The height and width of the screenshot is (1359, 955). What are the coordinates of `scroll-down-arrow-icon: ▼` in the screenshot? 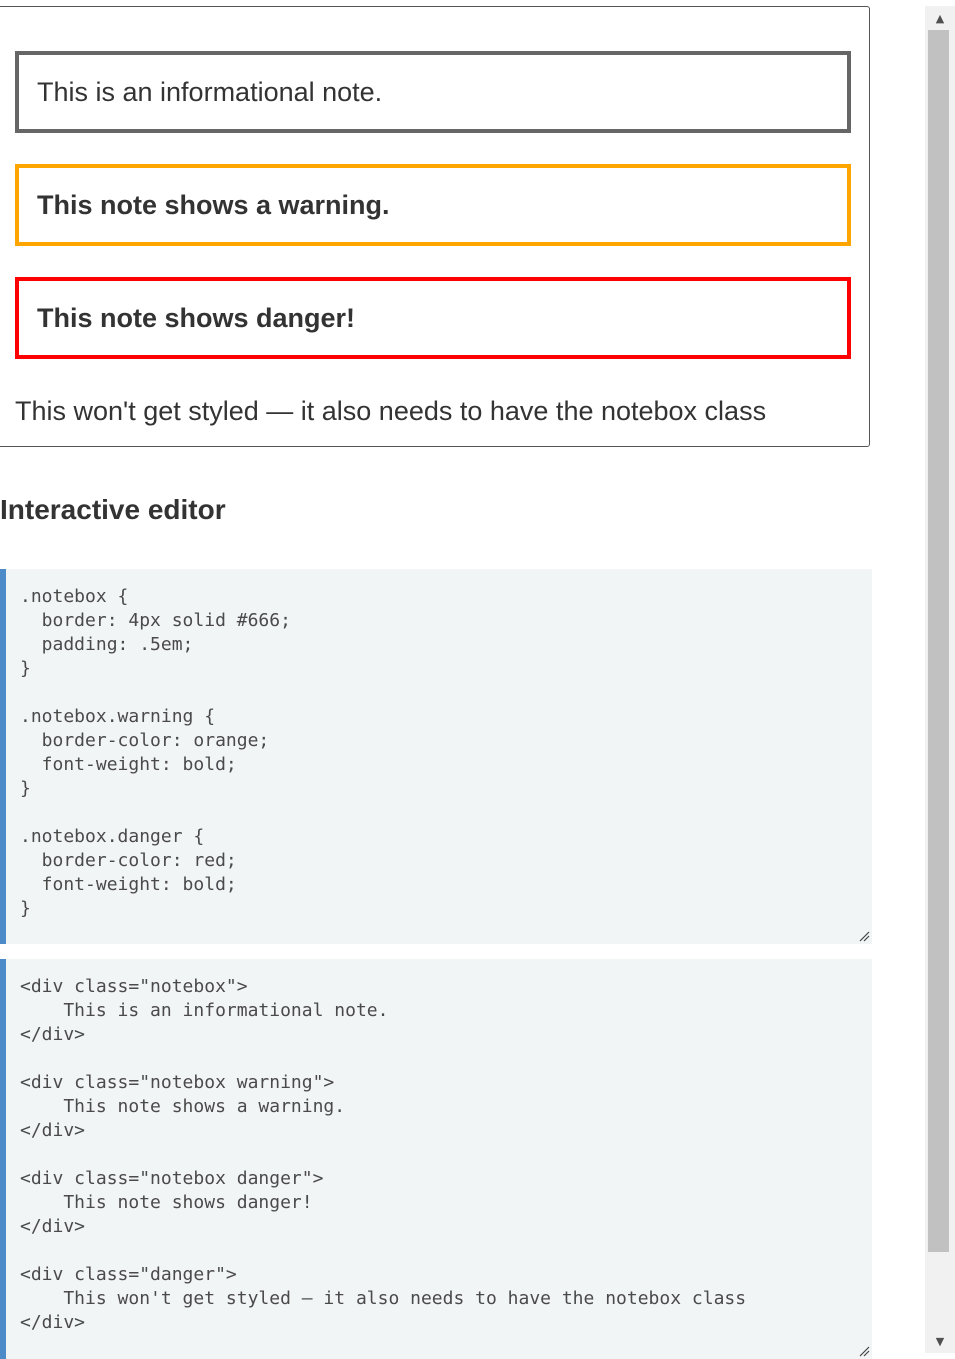 It's located at (940, 1341).